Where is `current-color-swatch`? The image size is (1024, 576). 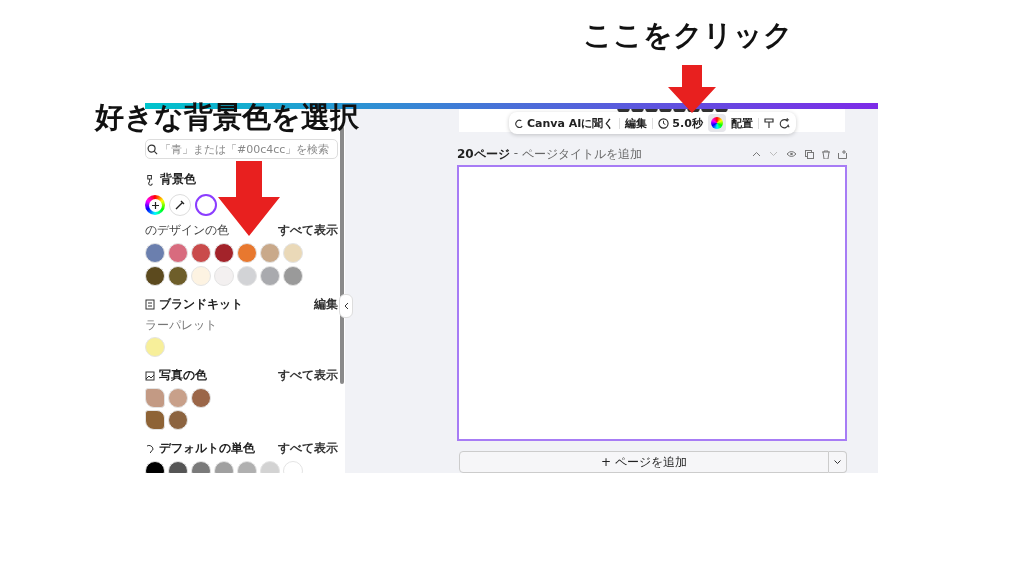
current-color-swatch is located at coordinates (206, 205).